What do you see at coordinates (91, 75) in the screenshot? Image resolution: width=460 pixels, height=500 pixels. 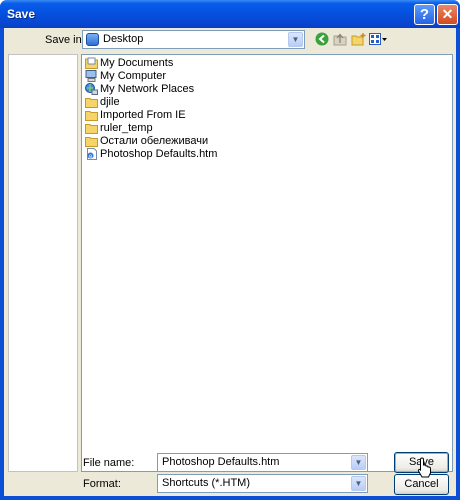 I see `my-computer-icon` at bounding box center [91, 75].